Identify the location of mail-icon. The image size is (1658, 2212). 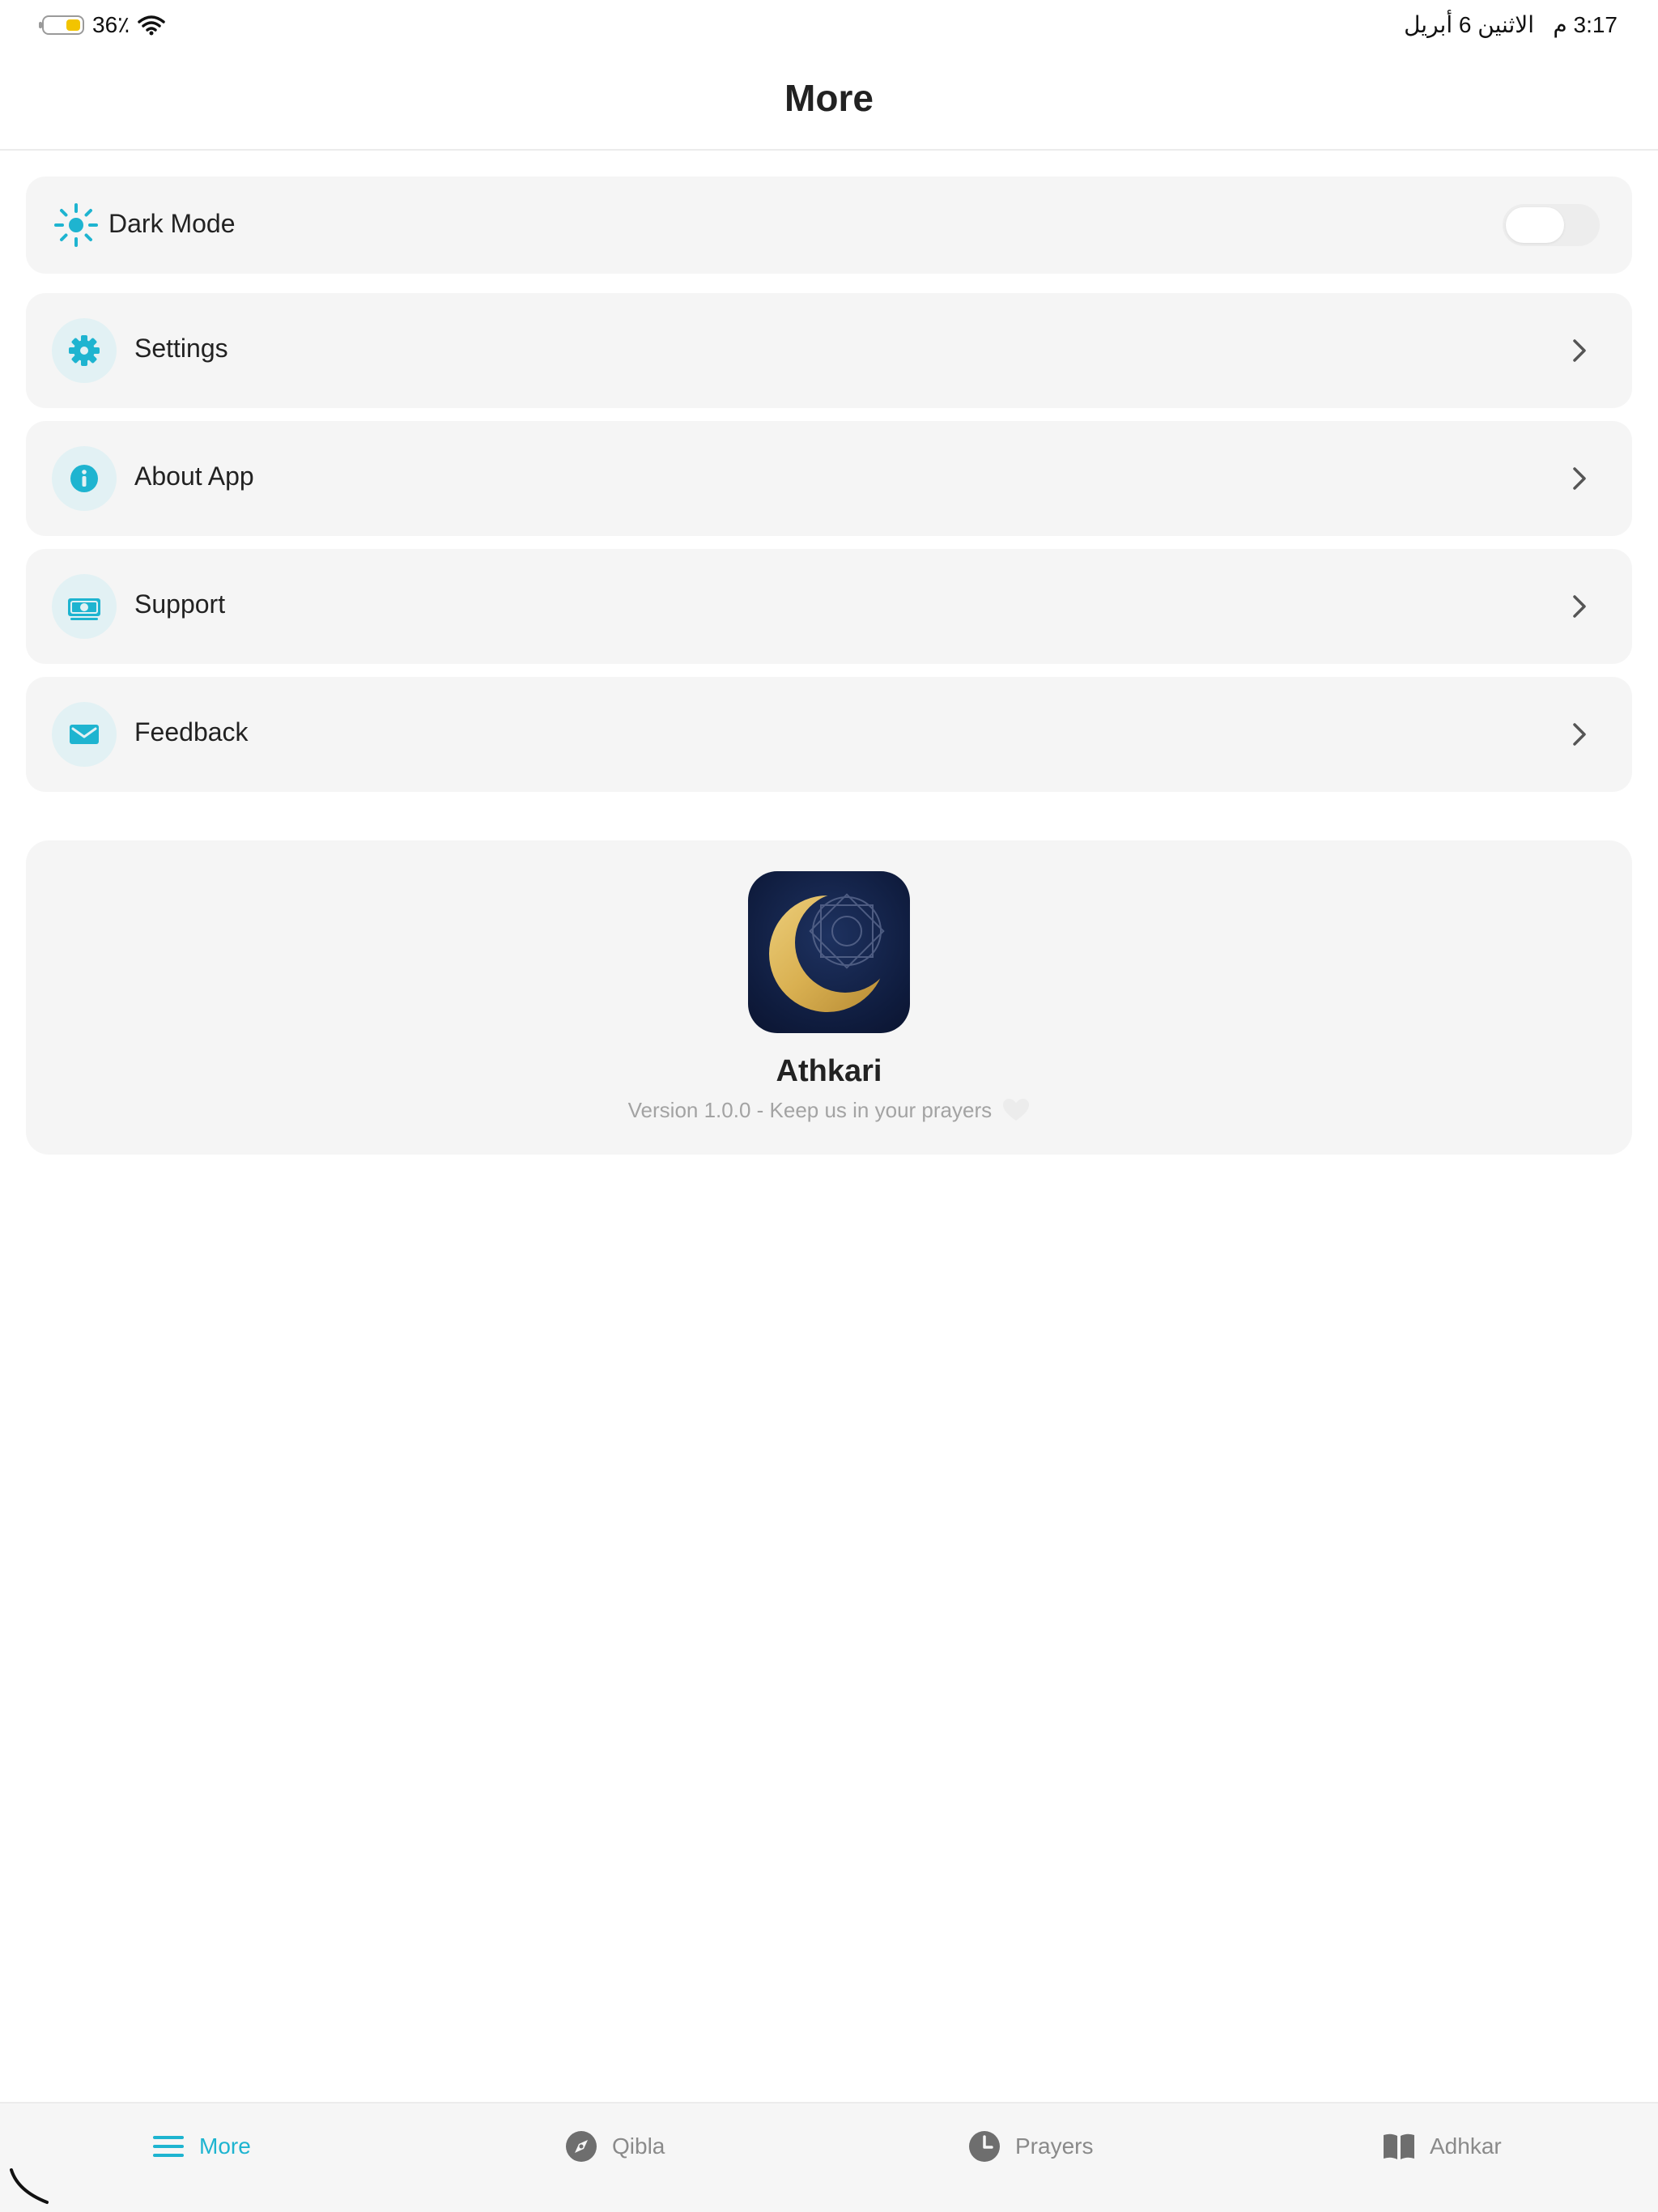
(84, 735).